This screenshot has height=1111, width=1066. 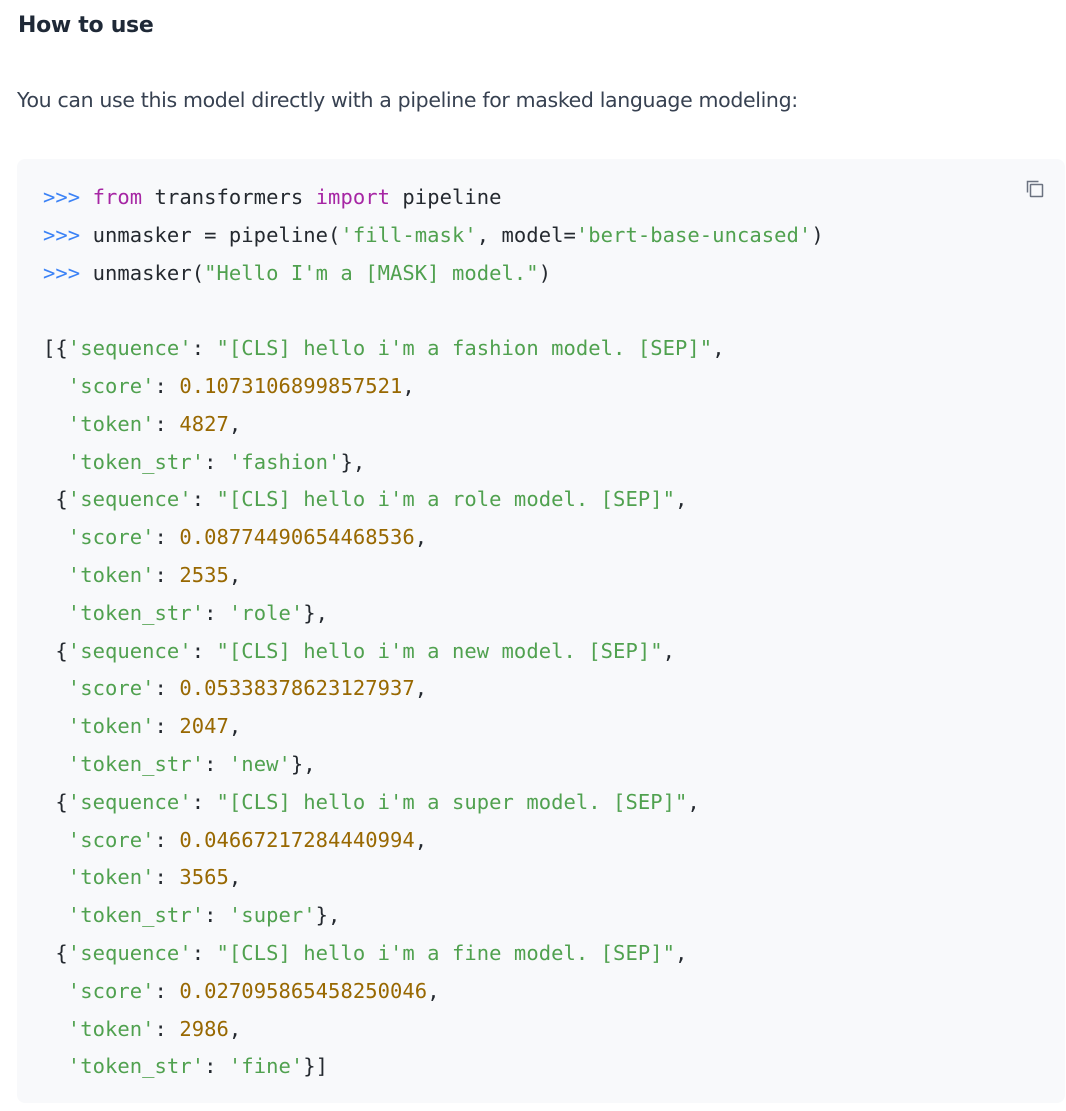 What do you see at coordinates (204, 423) in the screenshot?
I see `code-token-number: 4827` at bounding box center [204, 423].